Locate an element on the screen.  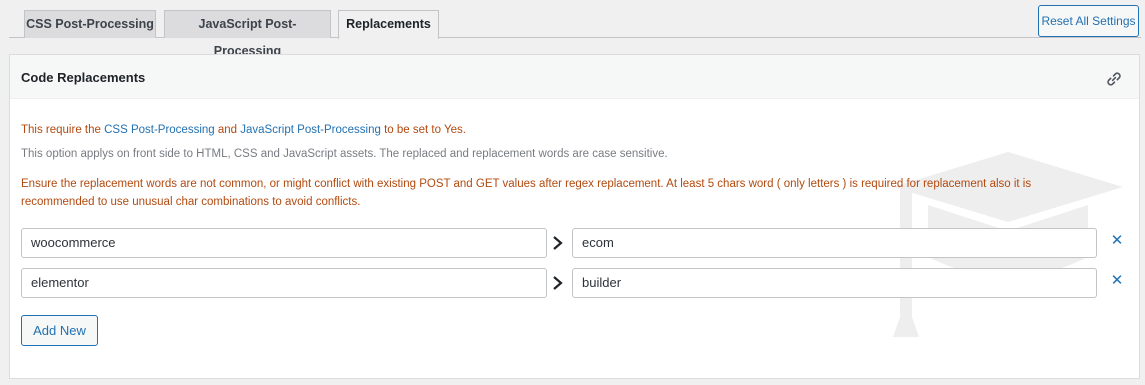
link-icon is located at coordinates (1114, 79).